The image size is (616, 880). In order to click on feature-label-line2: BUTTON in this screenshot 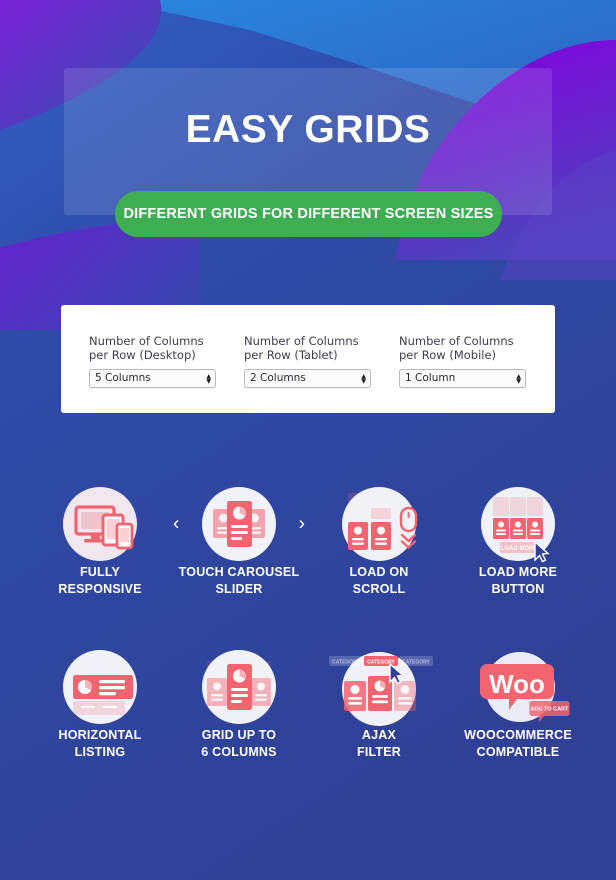, I will do `click(518, 589)`.